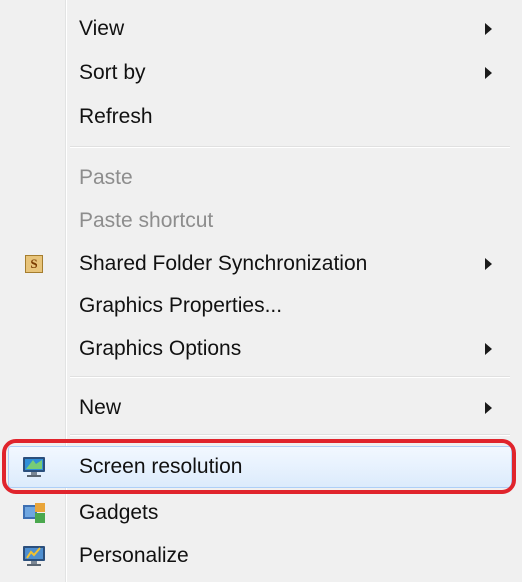  I want to click on menu-item-new: New, so click(261, 408).